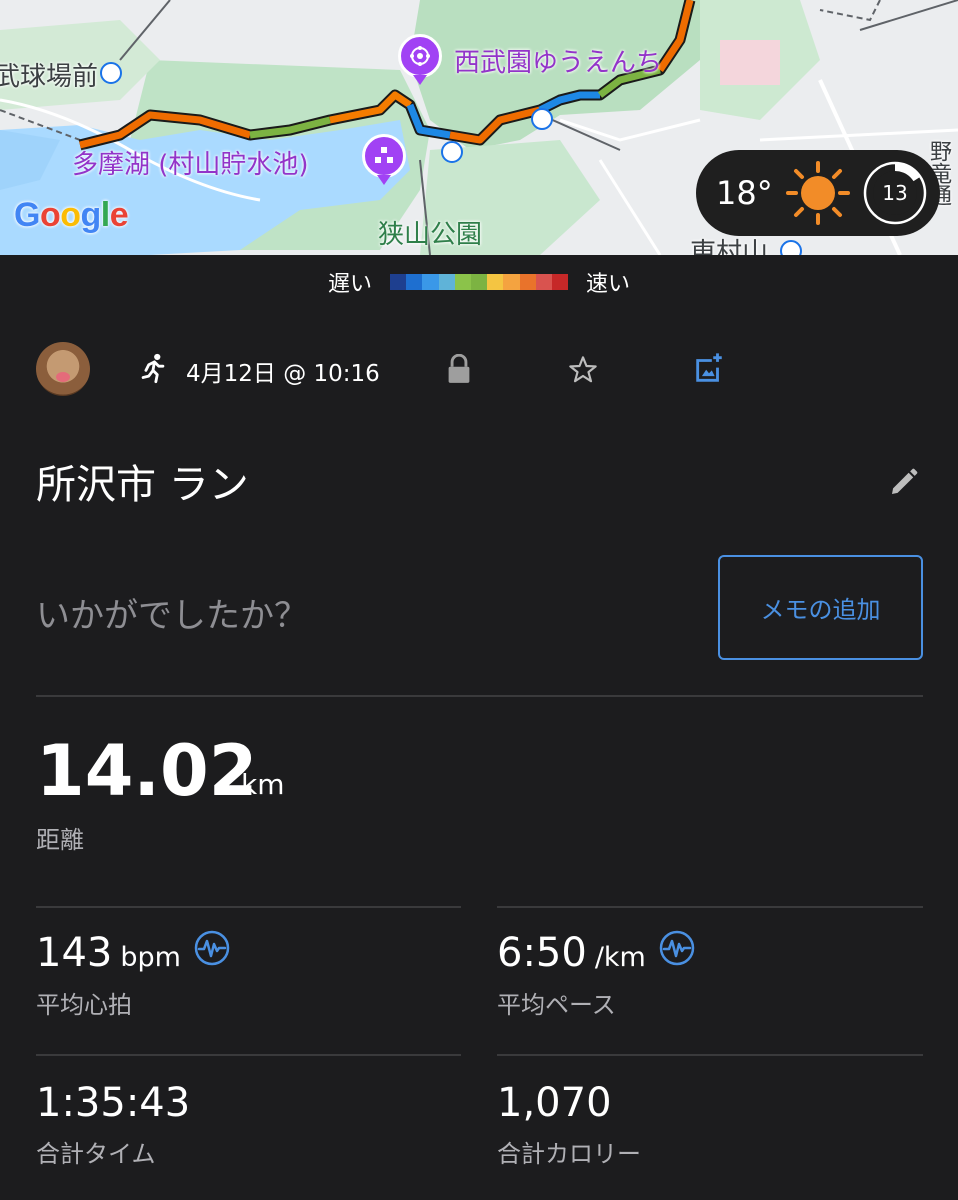  I want to click on note-prompt: いかがでしたか？, so click(172, 612).